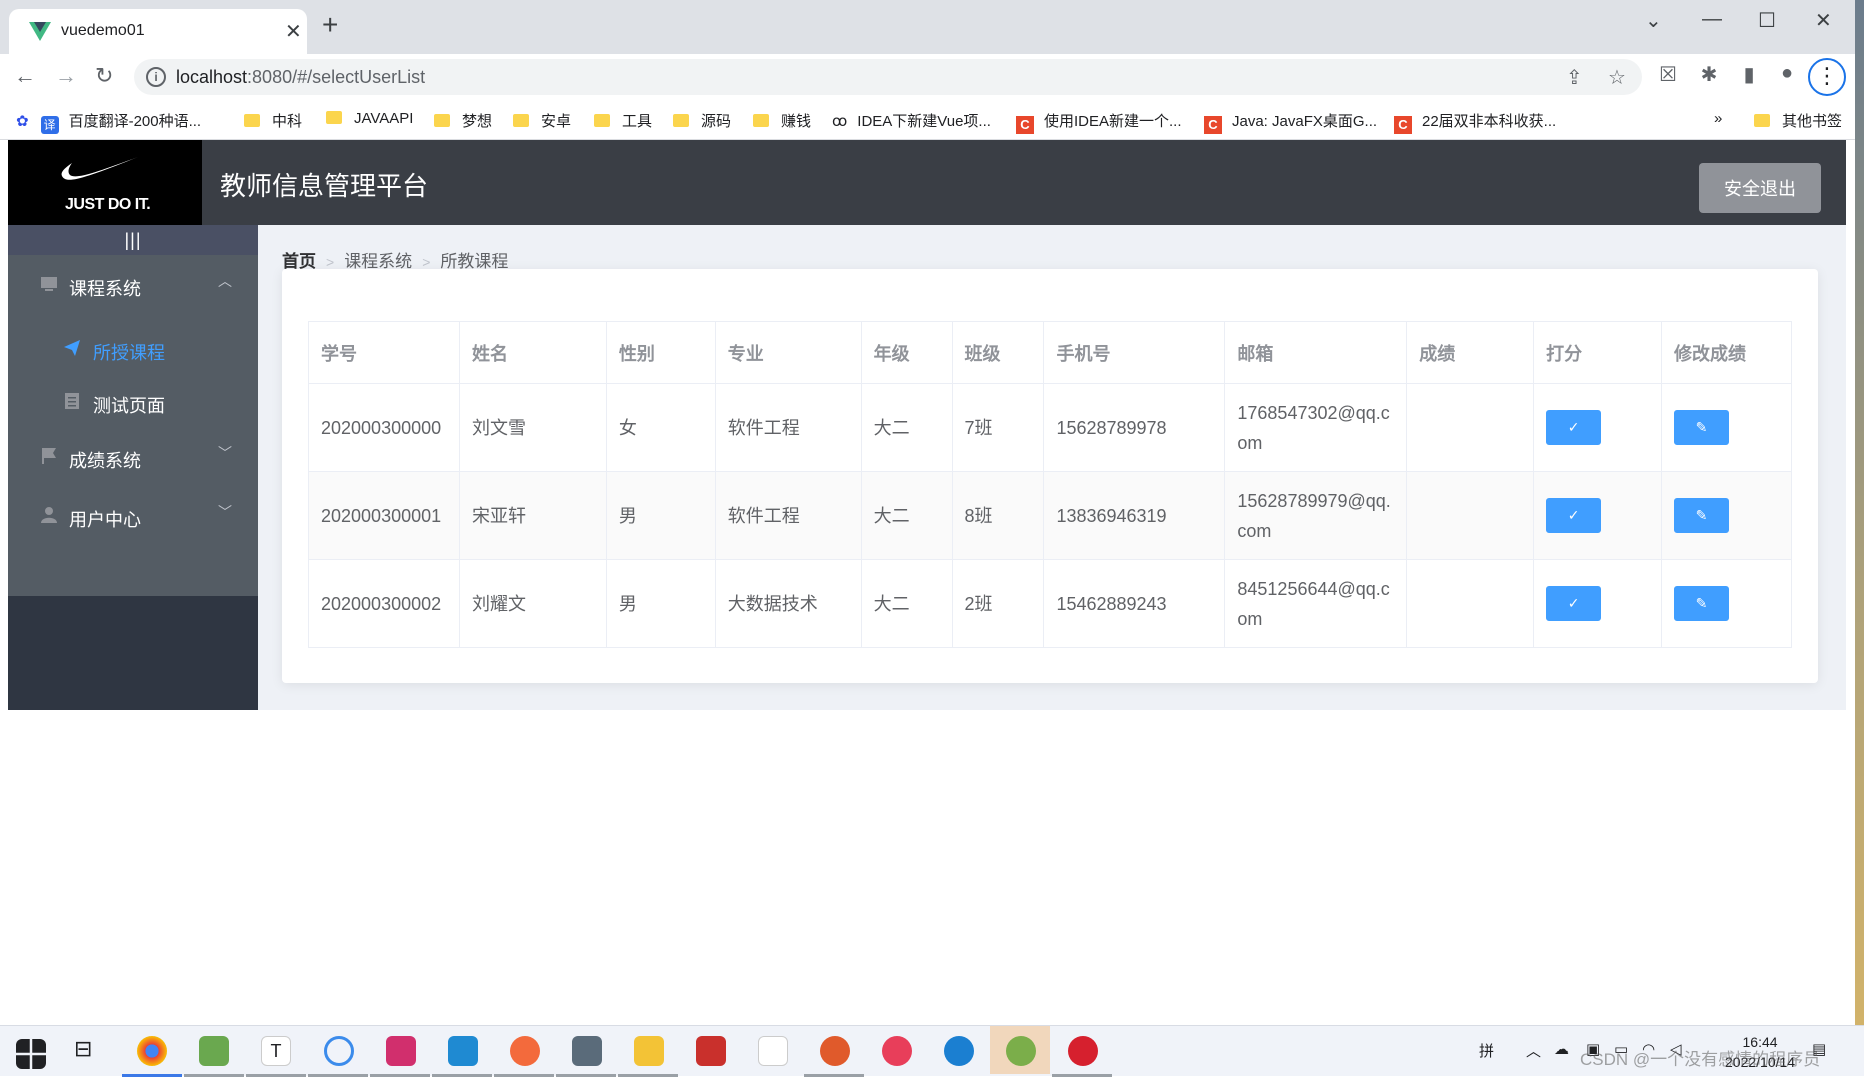 The image size is (1864, 1077). Describe the element at coordinates (525, 1051) in the screenshot. I see `postman-taskbar-icon` at that location.